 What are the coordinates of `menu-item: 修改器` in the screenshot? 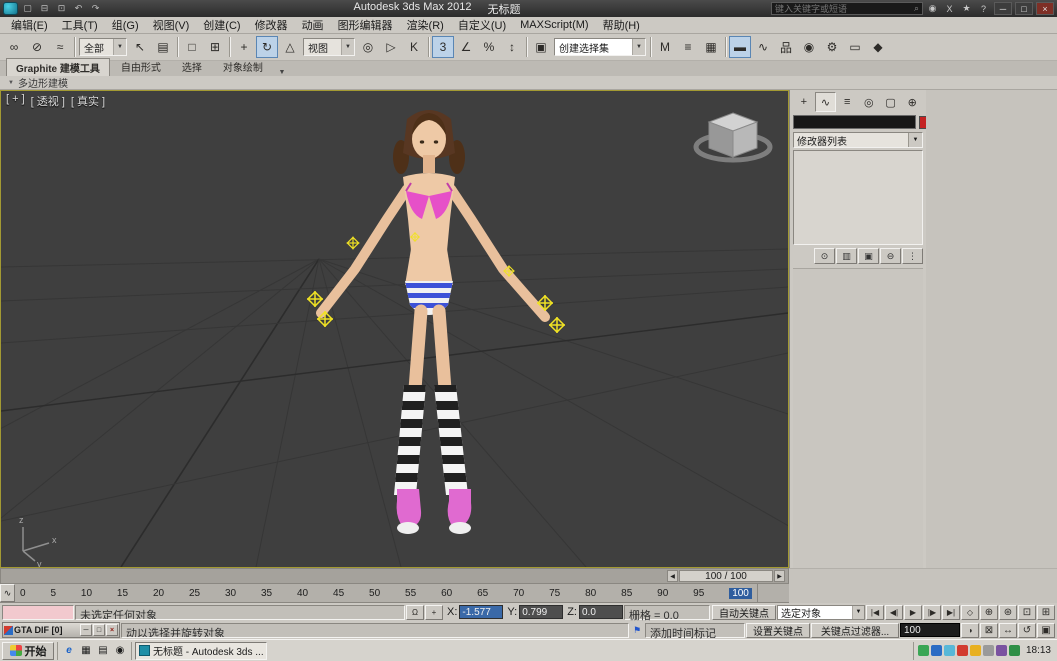 It's located at (271, 25).